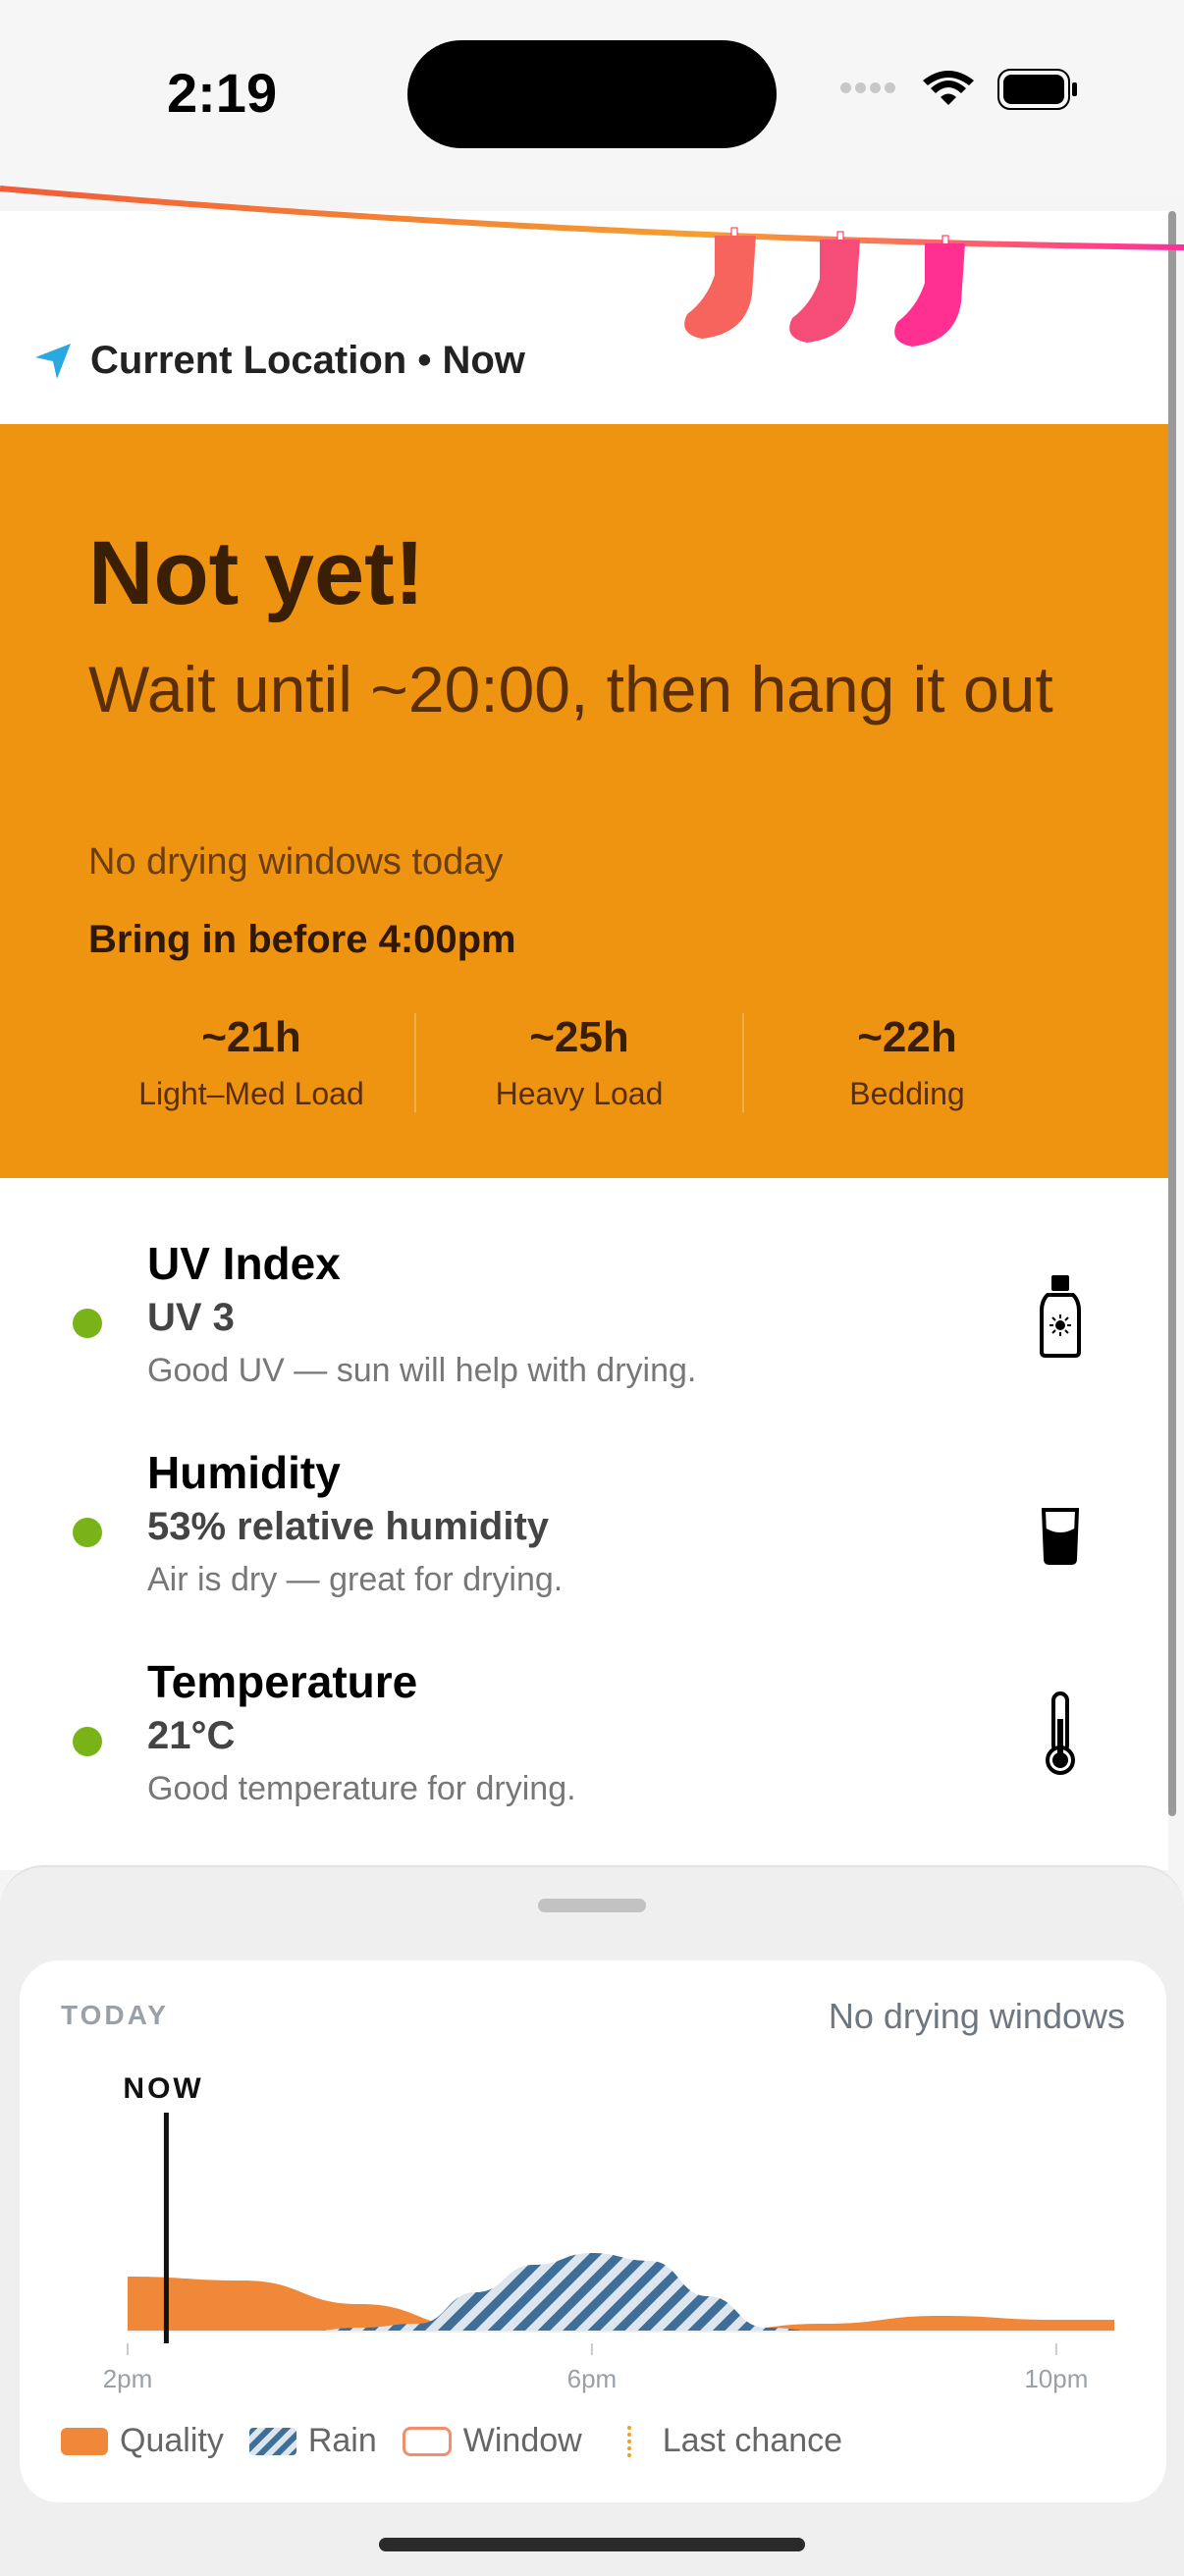 This screenshot has height=2576, width=1184. Describe the element at coordinates (869, 89) in the screenshot. I see `signal-icon` at that location.